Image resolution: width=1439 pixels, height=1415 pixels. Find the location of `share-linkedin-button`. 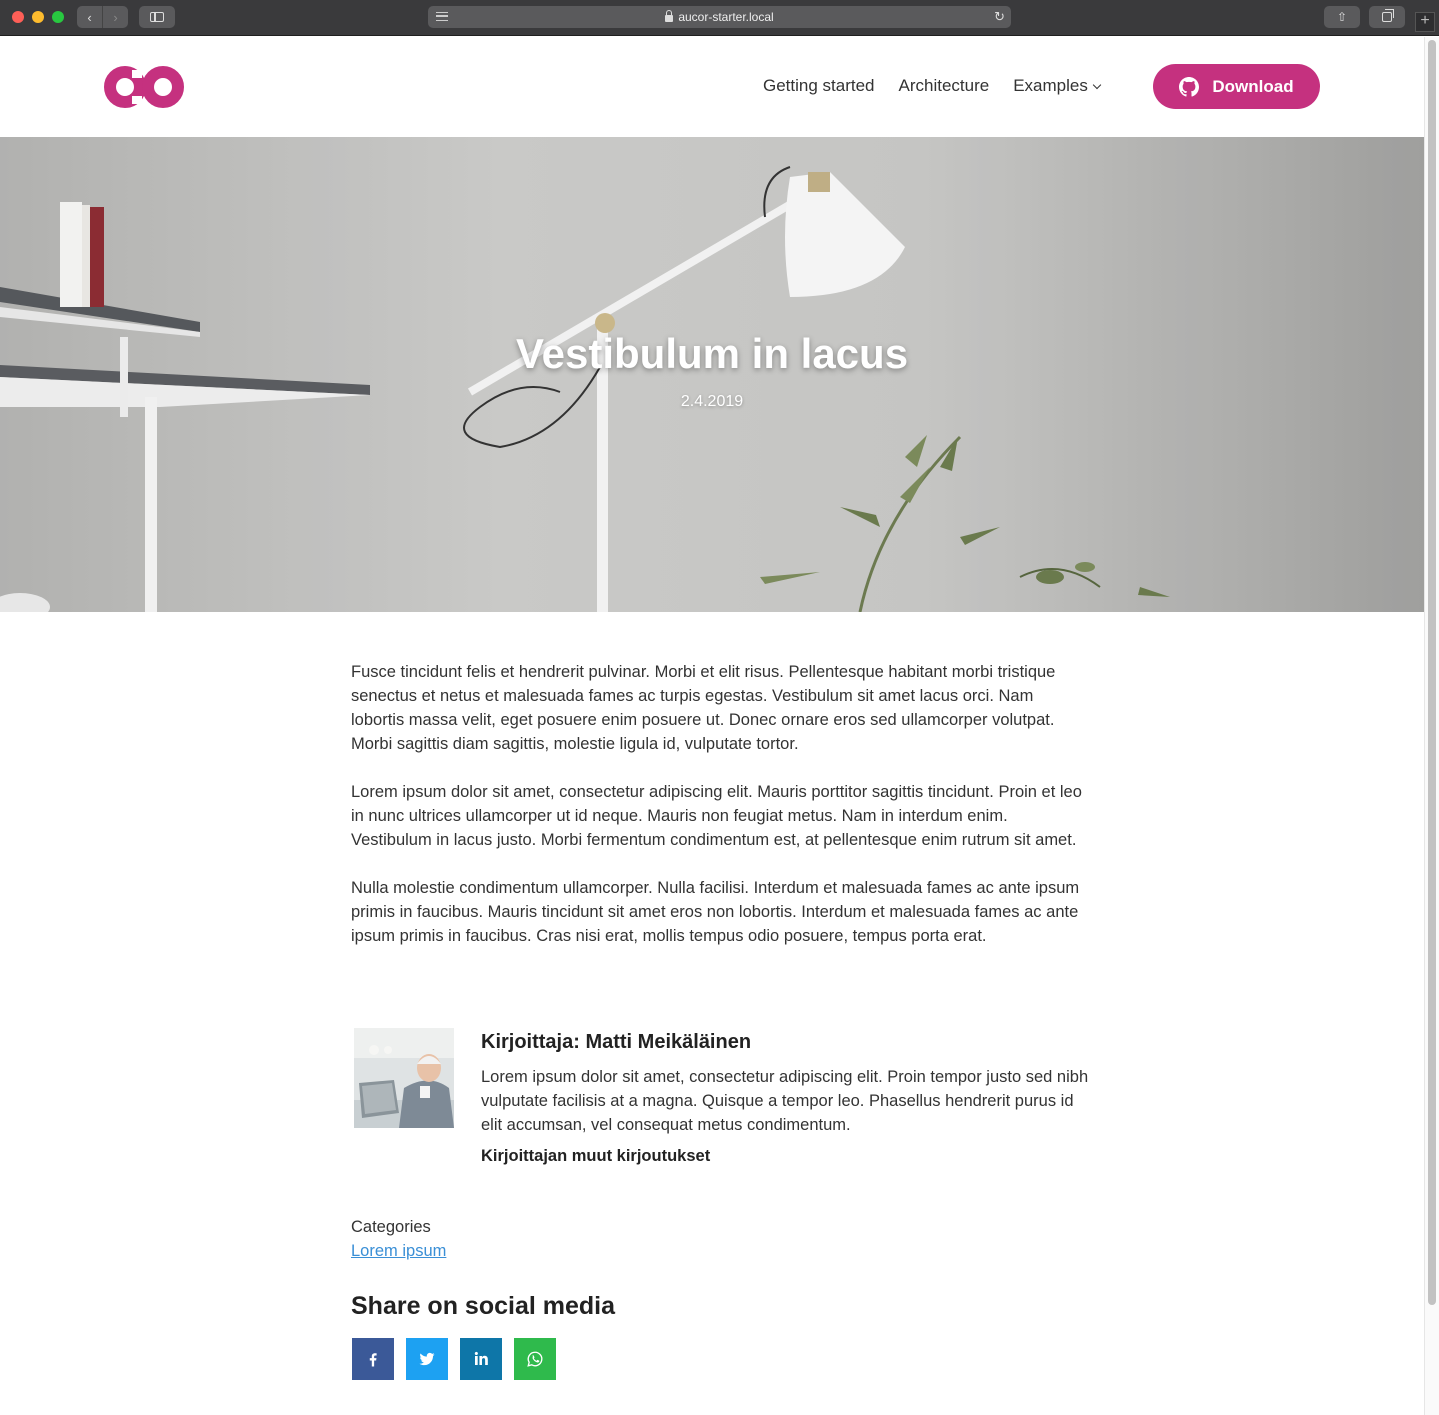

share-linkedin-button is located at coordinates (481, 1359).